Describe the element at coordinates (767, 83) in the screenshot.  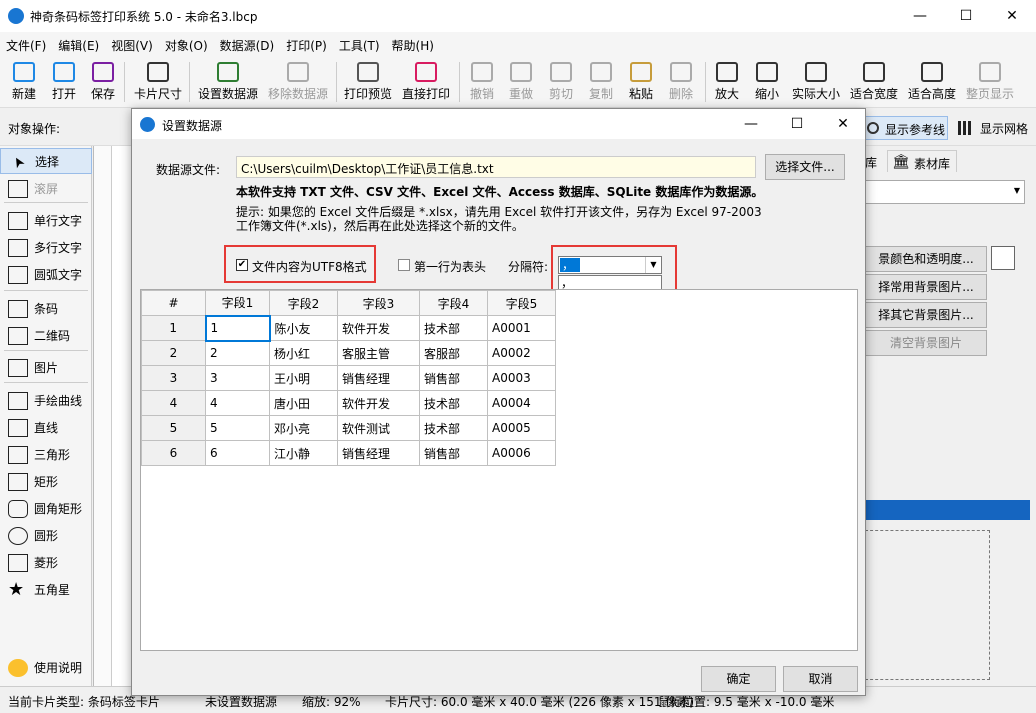
I see `toolbar-zoom-out-button: 缩小` at that location.